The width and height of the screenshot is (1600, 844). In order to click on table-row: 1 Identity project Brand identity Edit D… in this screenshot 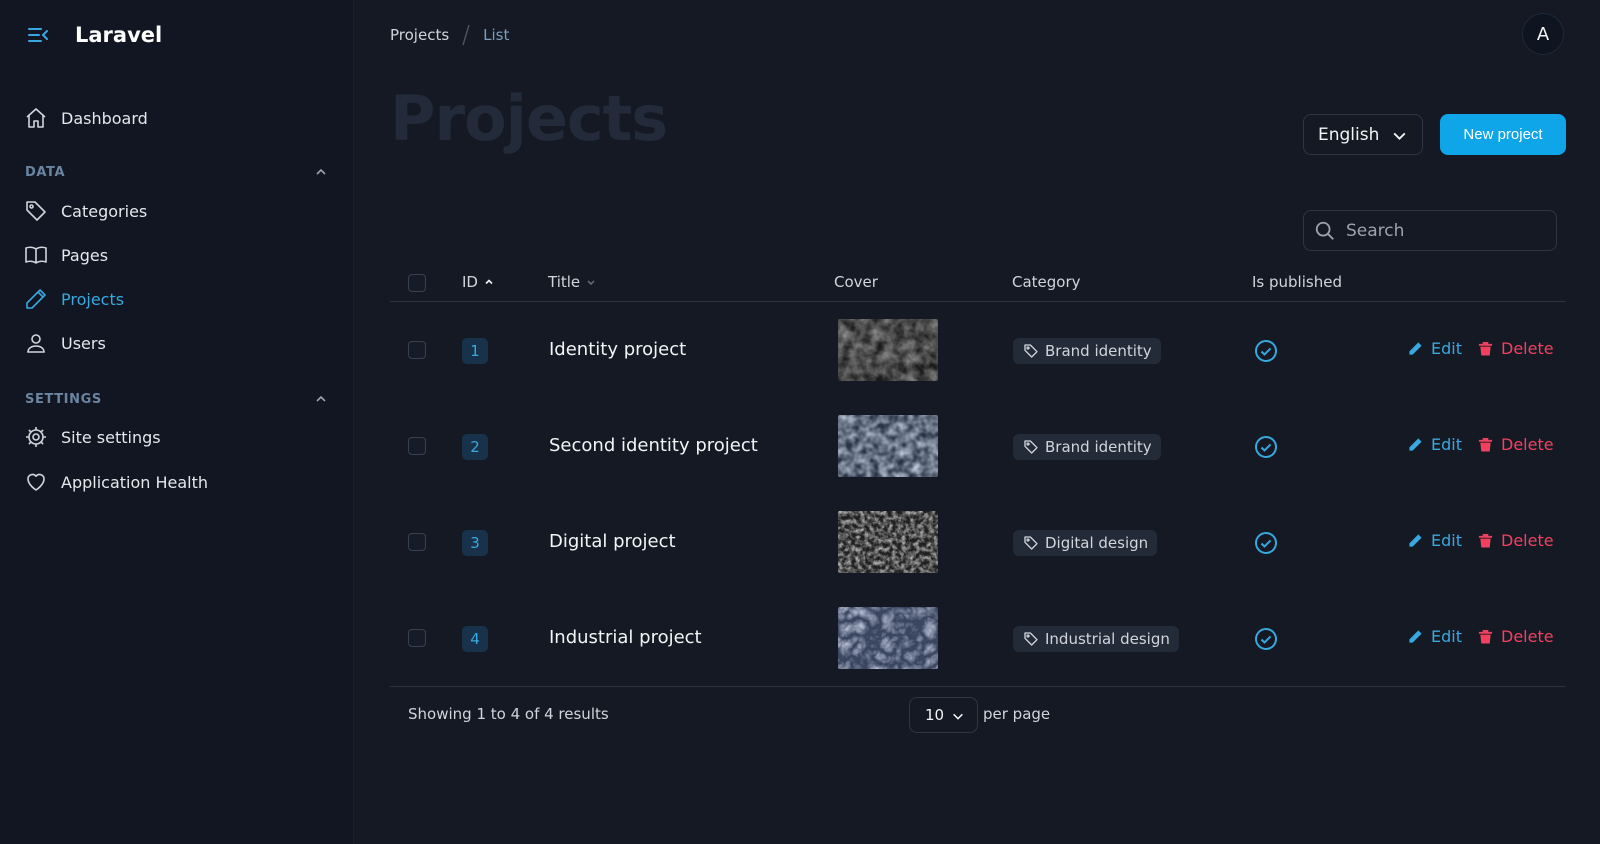, I will do `click(978, 350)`.